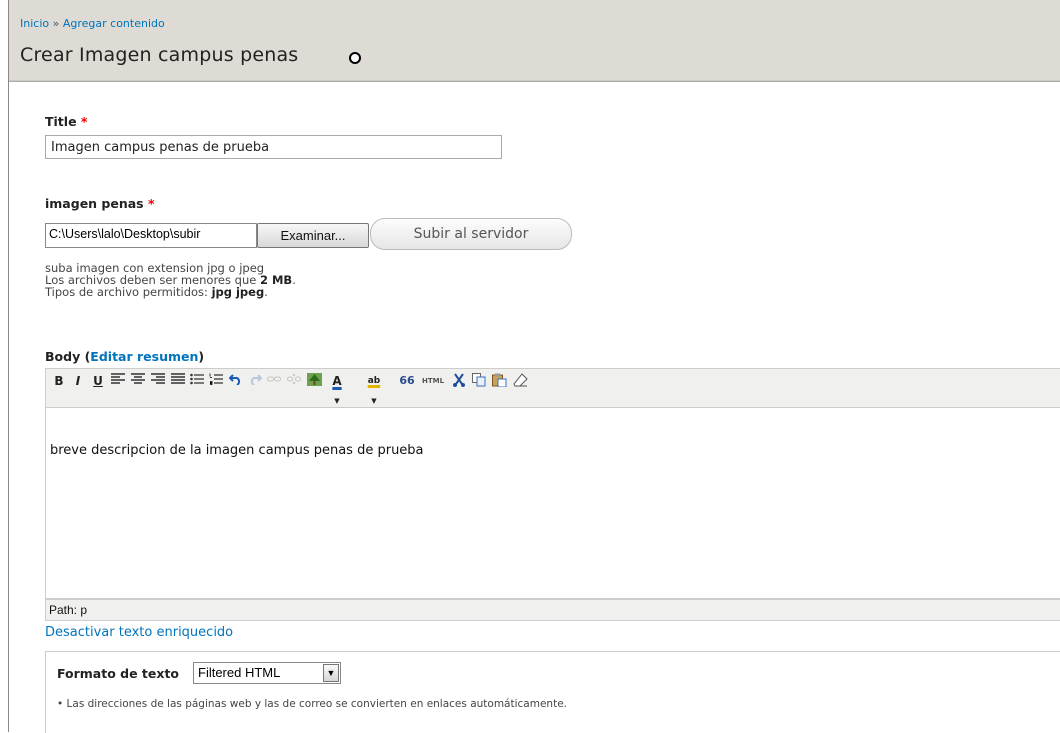 The height and width of the screenshot is (733, 1060). I want to click on title-label-text: Title, so click(61, 121).